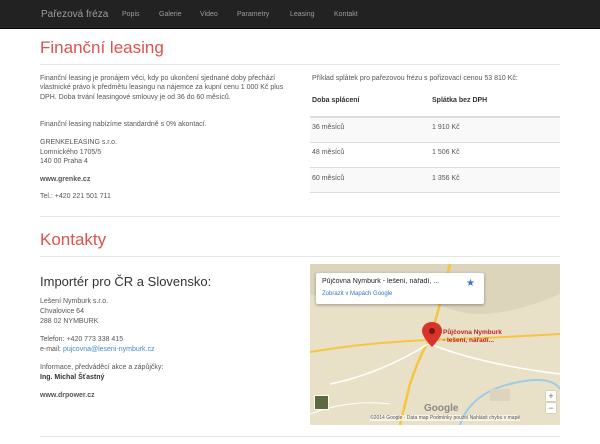  Describe the element at coordinates (346, 14) in the screenshot. I see `nav-item-kontakt: Kontakt` at that location.